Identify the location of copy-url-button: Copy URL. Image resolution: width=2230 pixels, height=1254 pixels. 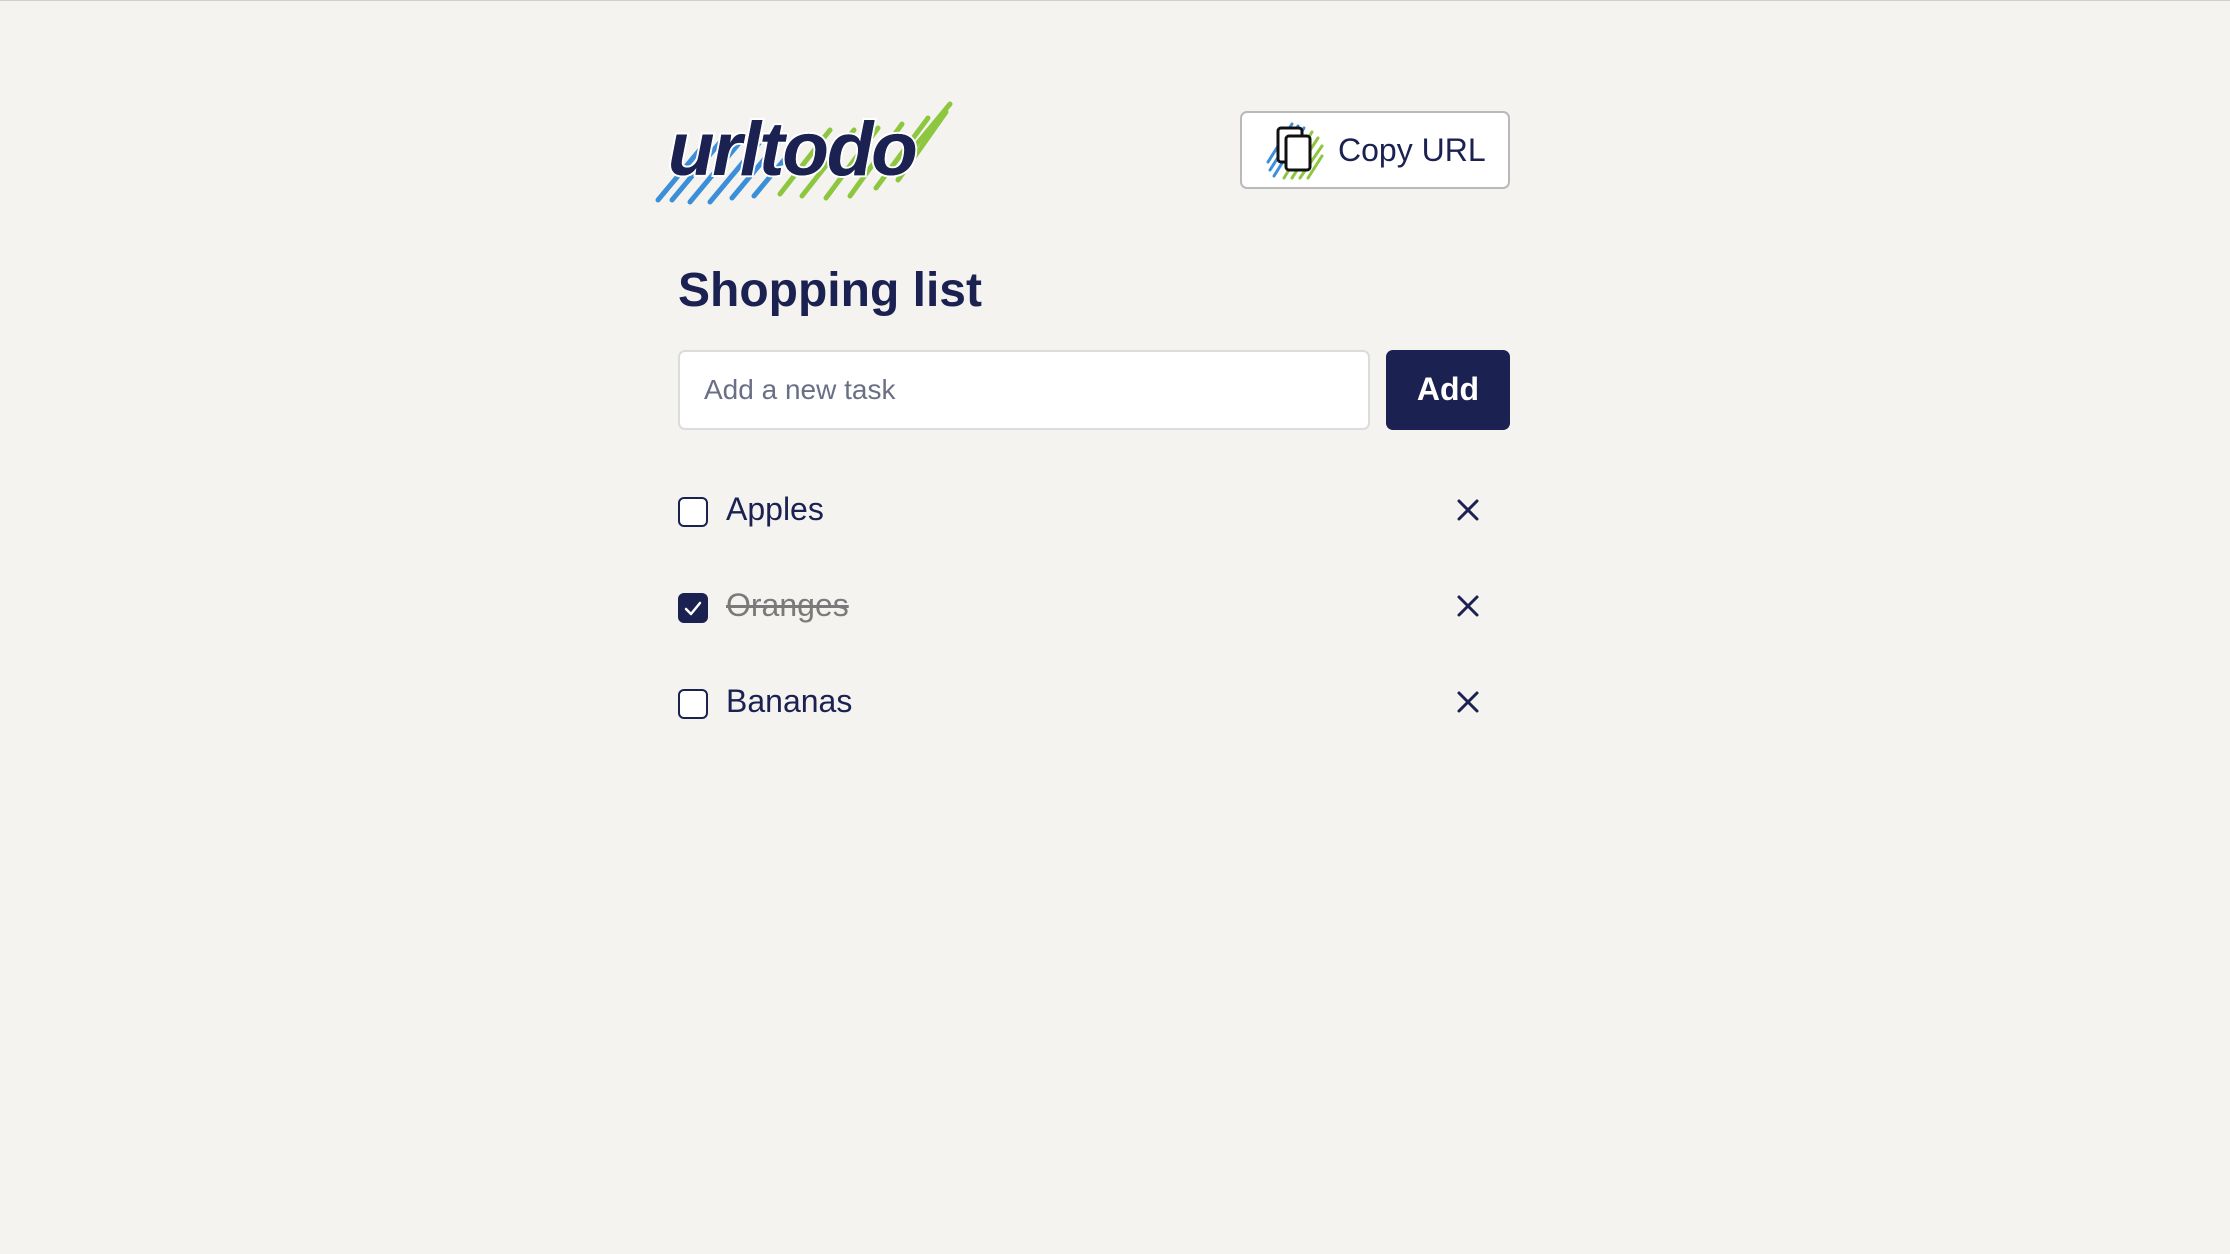
(1375, 150).